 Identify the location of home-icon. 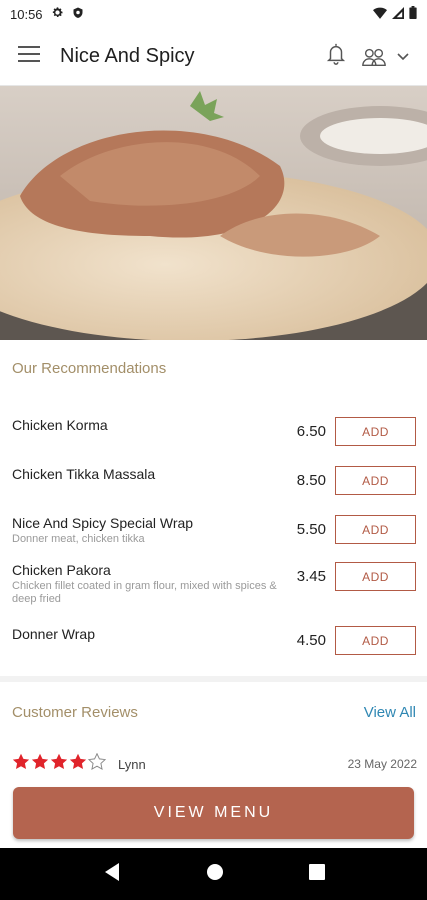
(215, 874).